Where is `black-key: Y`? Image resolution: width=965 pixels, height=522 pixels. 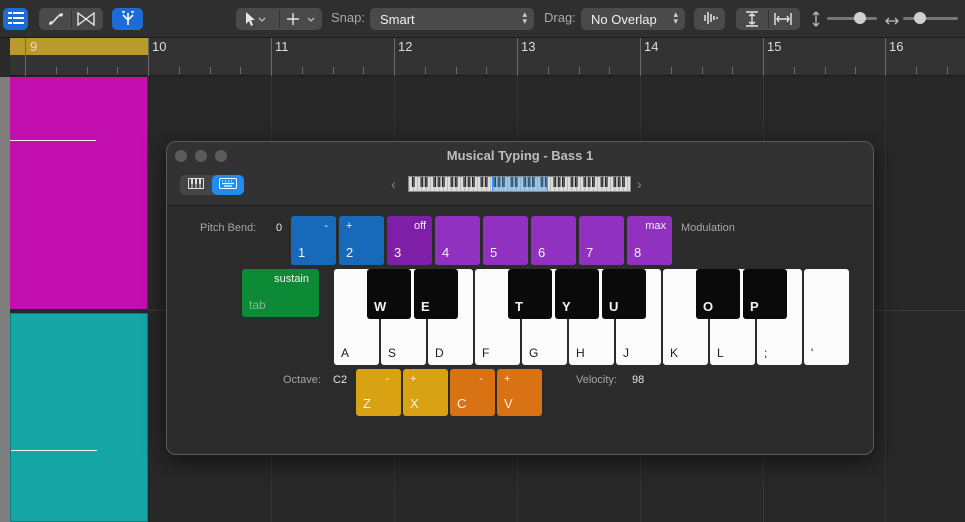
black-key: Y is located at coordinates (577, 294).